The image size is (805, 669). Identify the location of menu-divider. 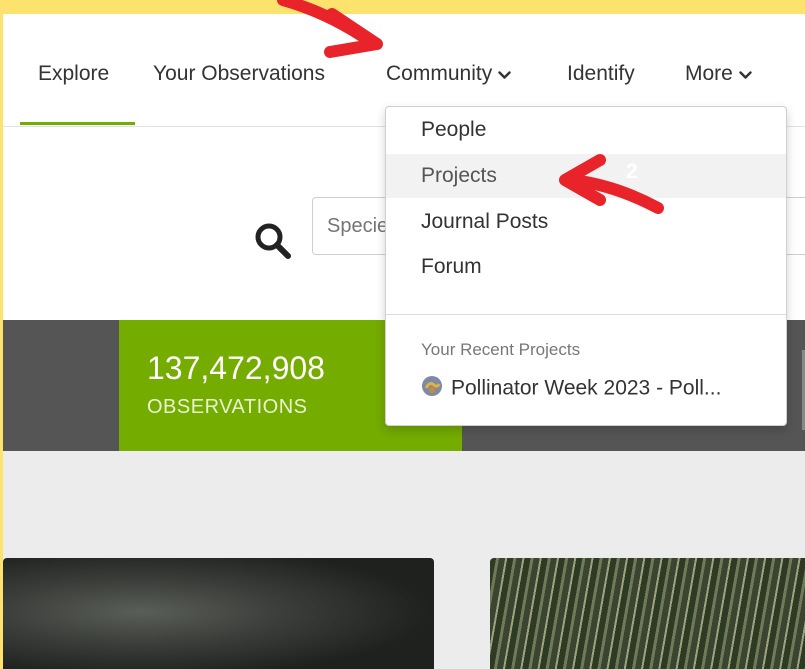
(586, 314).